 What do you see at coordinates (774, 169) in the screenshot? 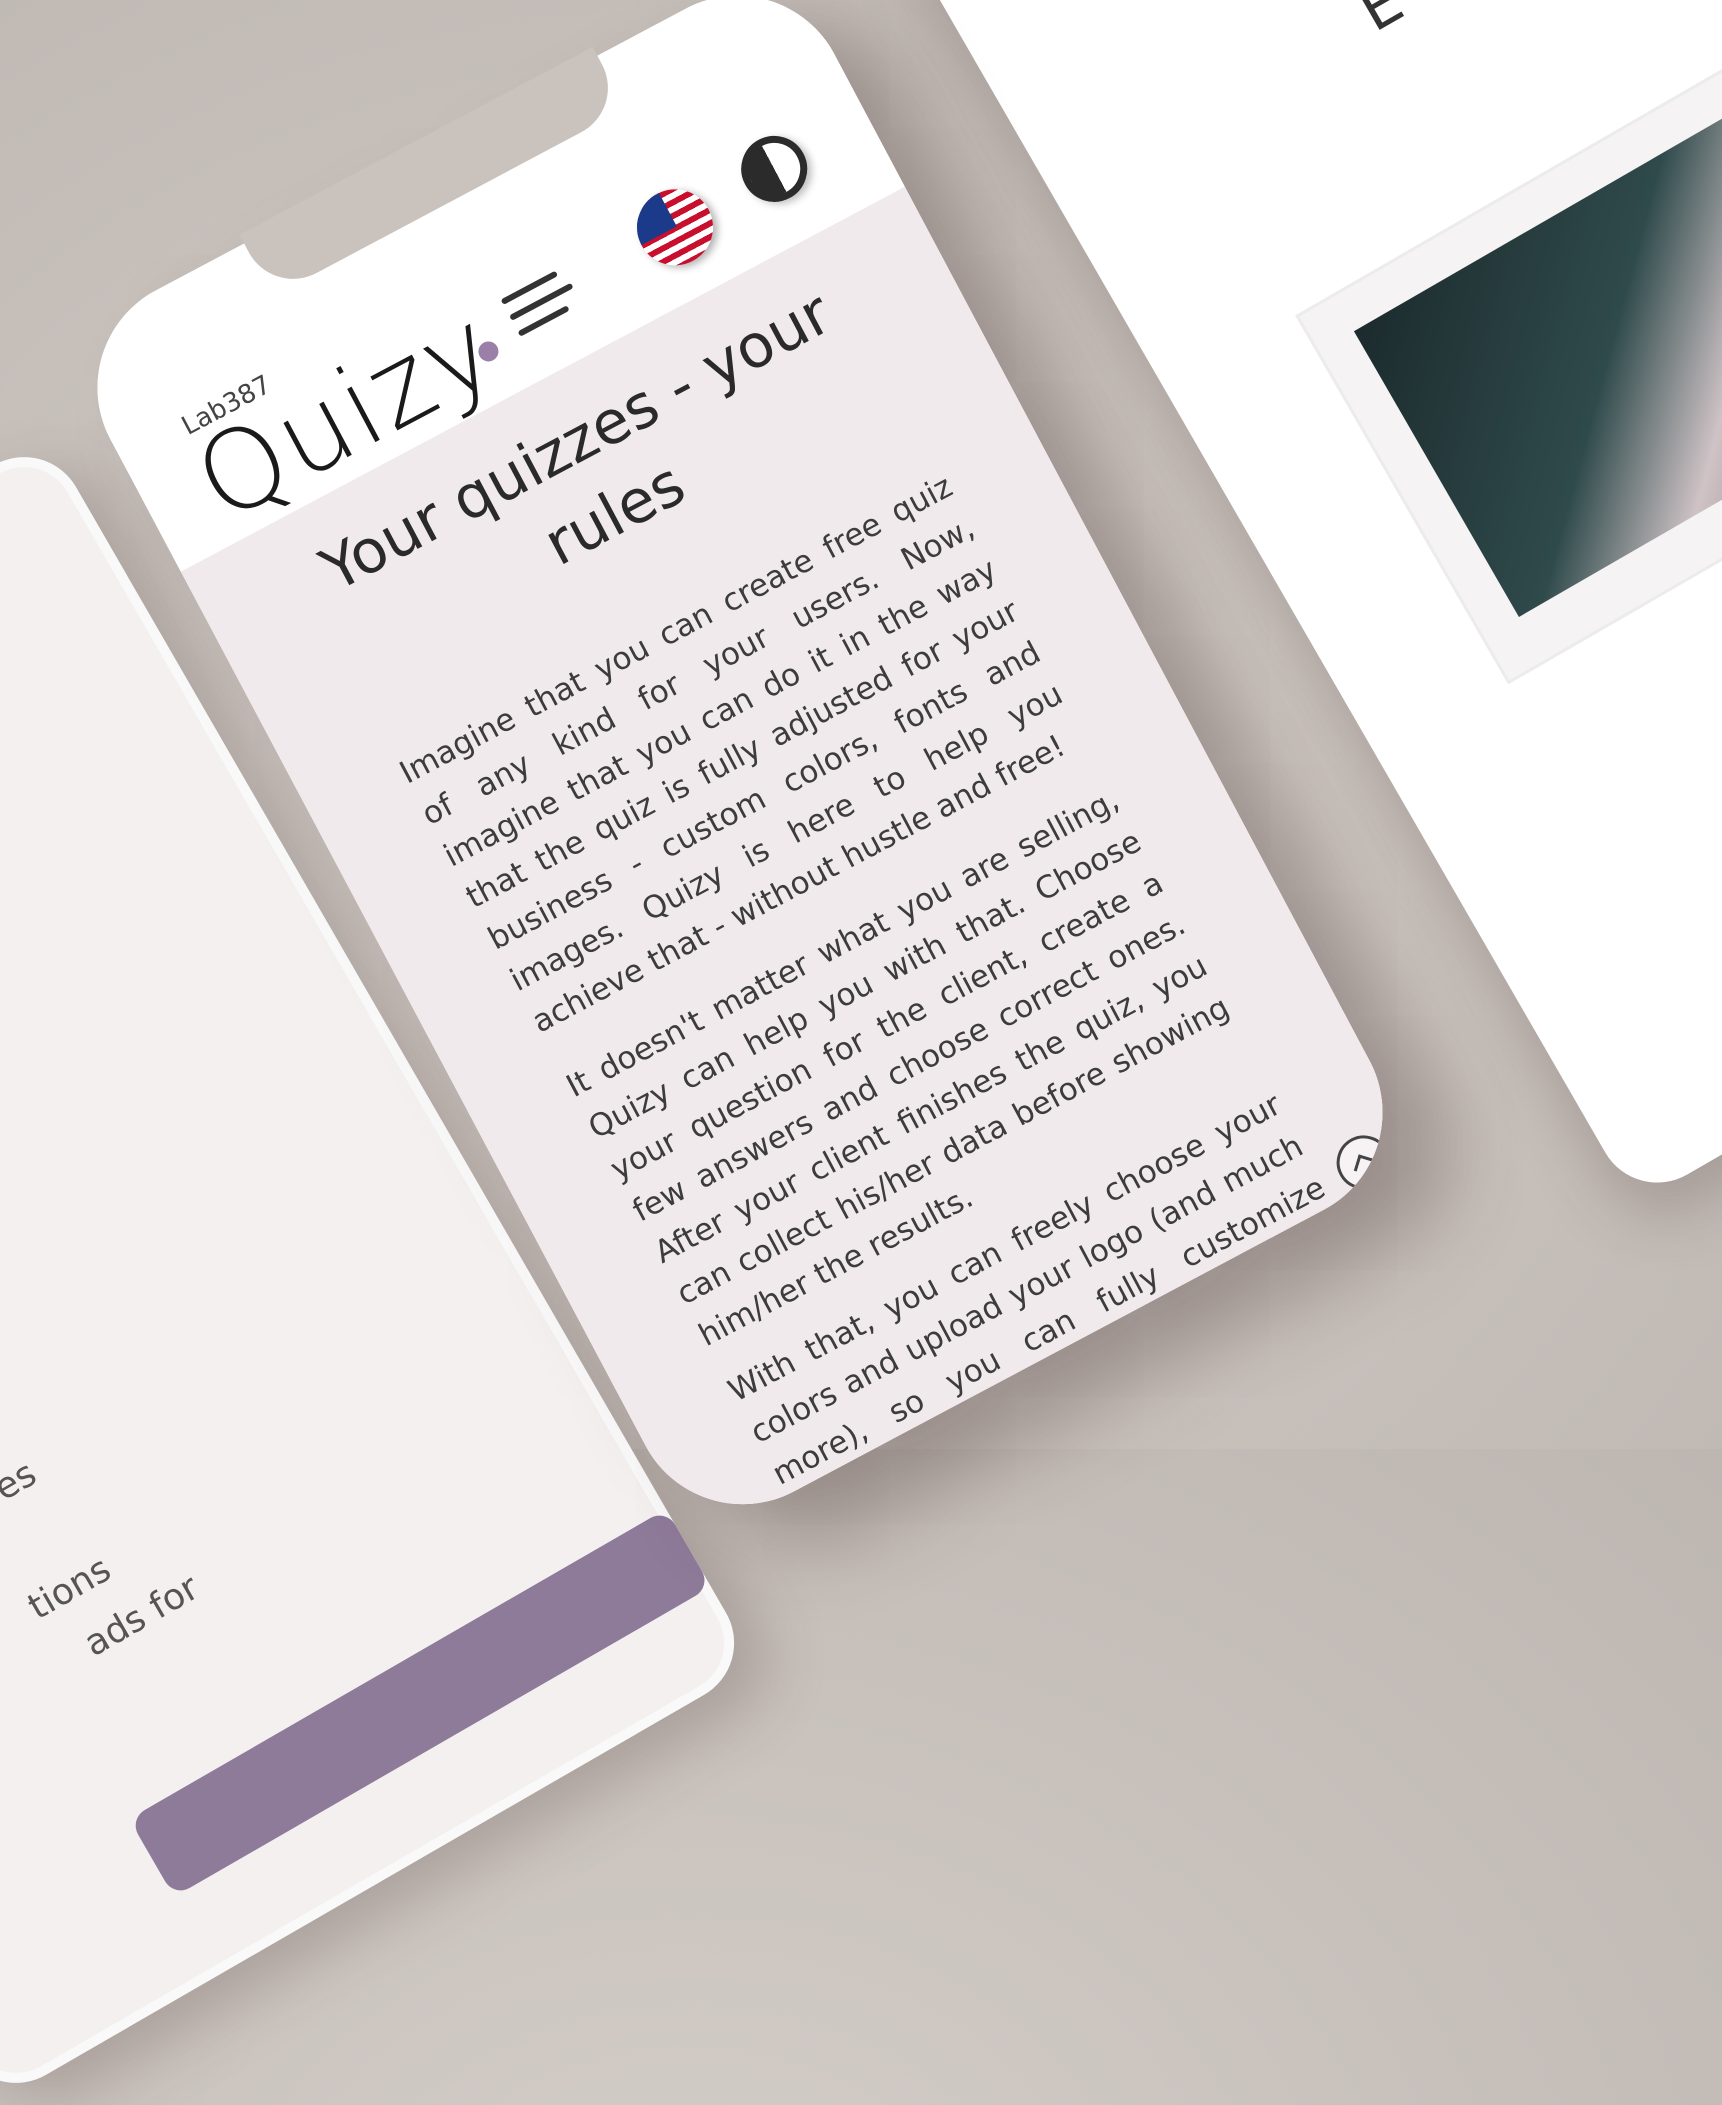
I see `theme-toggle-icon` at bounding box center [774, 169].